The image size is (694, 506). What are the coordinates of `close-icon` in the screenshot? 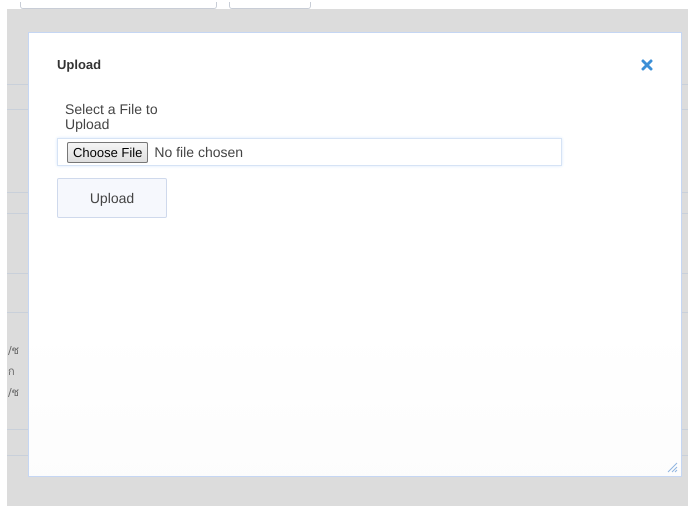 It's located at (647, 64).